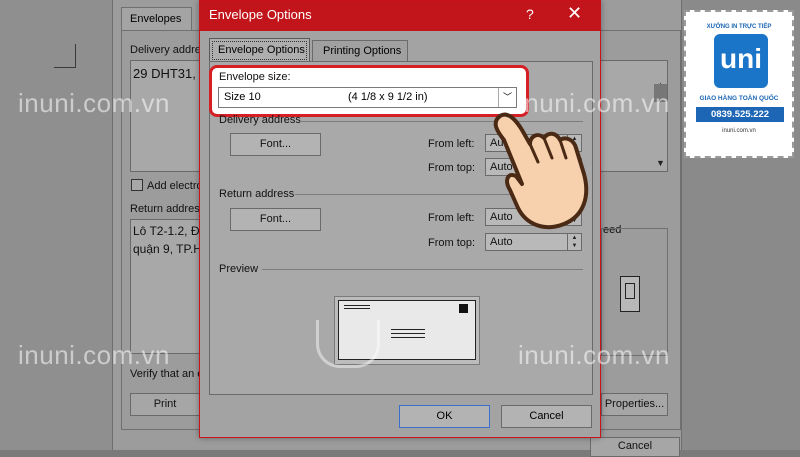  What do you see at coordinates (660, 163) in the screenshot?
I see `scroll-down-icon: ▼` at bounding box center [660, 163].